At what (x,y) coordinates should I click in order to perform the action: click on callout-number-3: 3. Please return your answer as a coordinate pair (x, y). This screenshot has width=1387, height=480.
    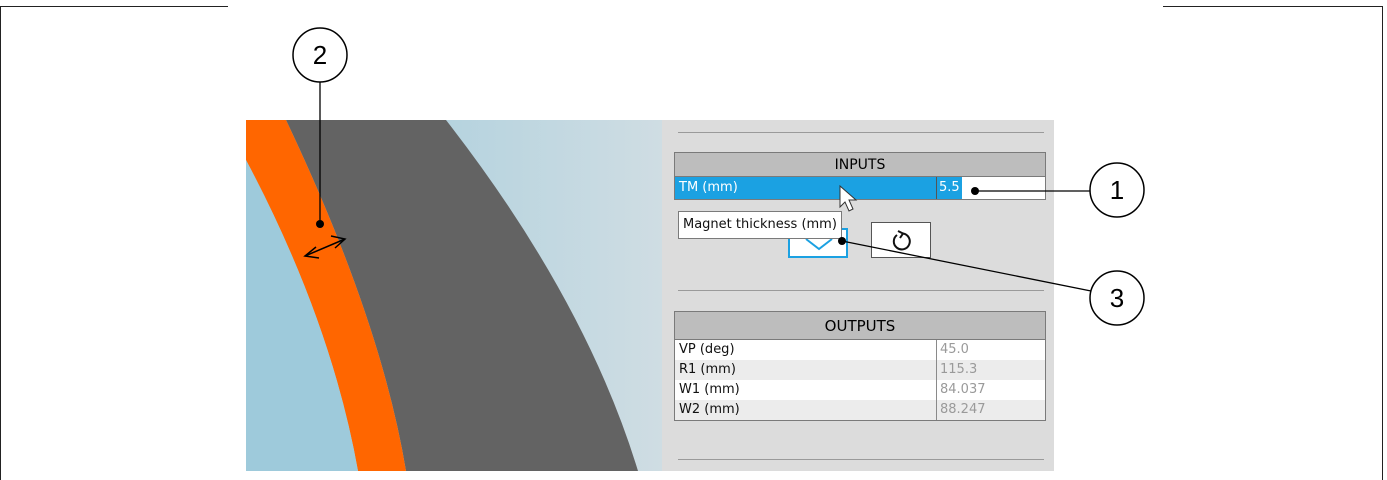
    Looking at the image, I should click on (1117, 298).